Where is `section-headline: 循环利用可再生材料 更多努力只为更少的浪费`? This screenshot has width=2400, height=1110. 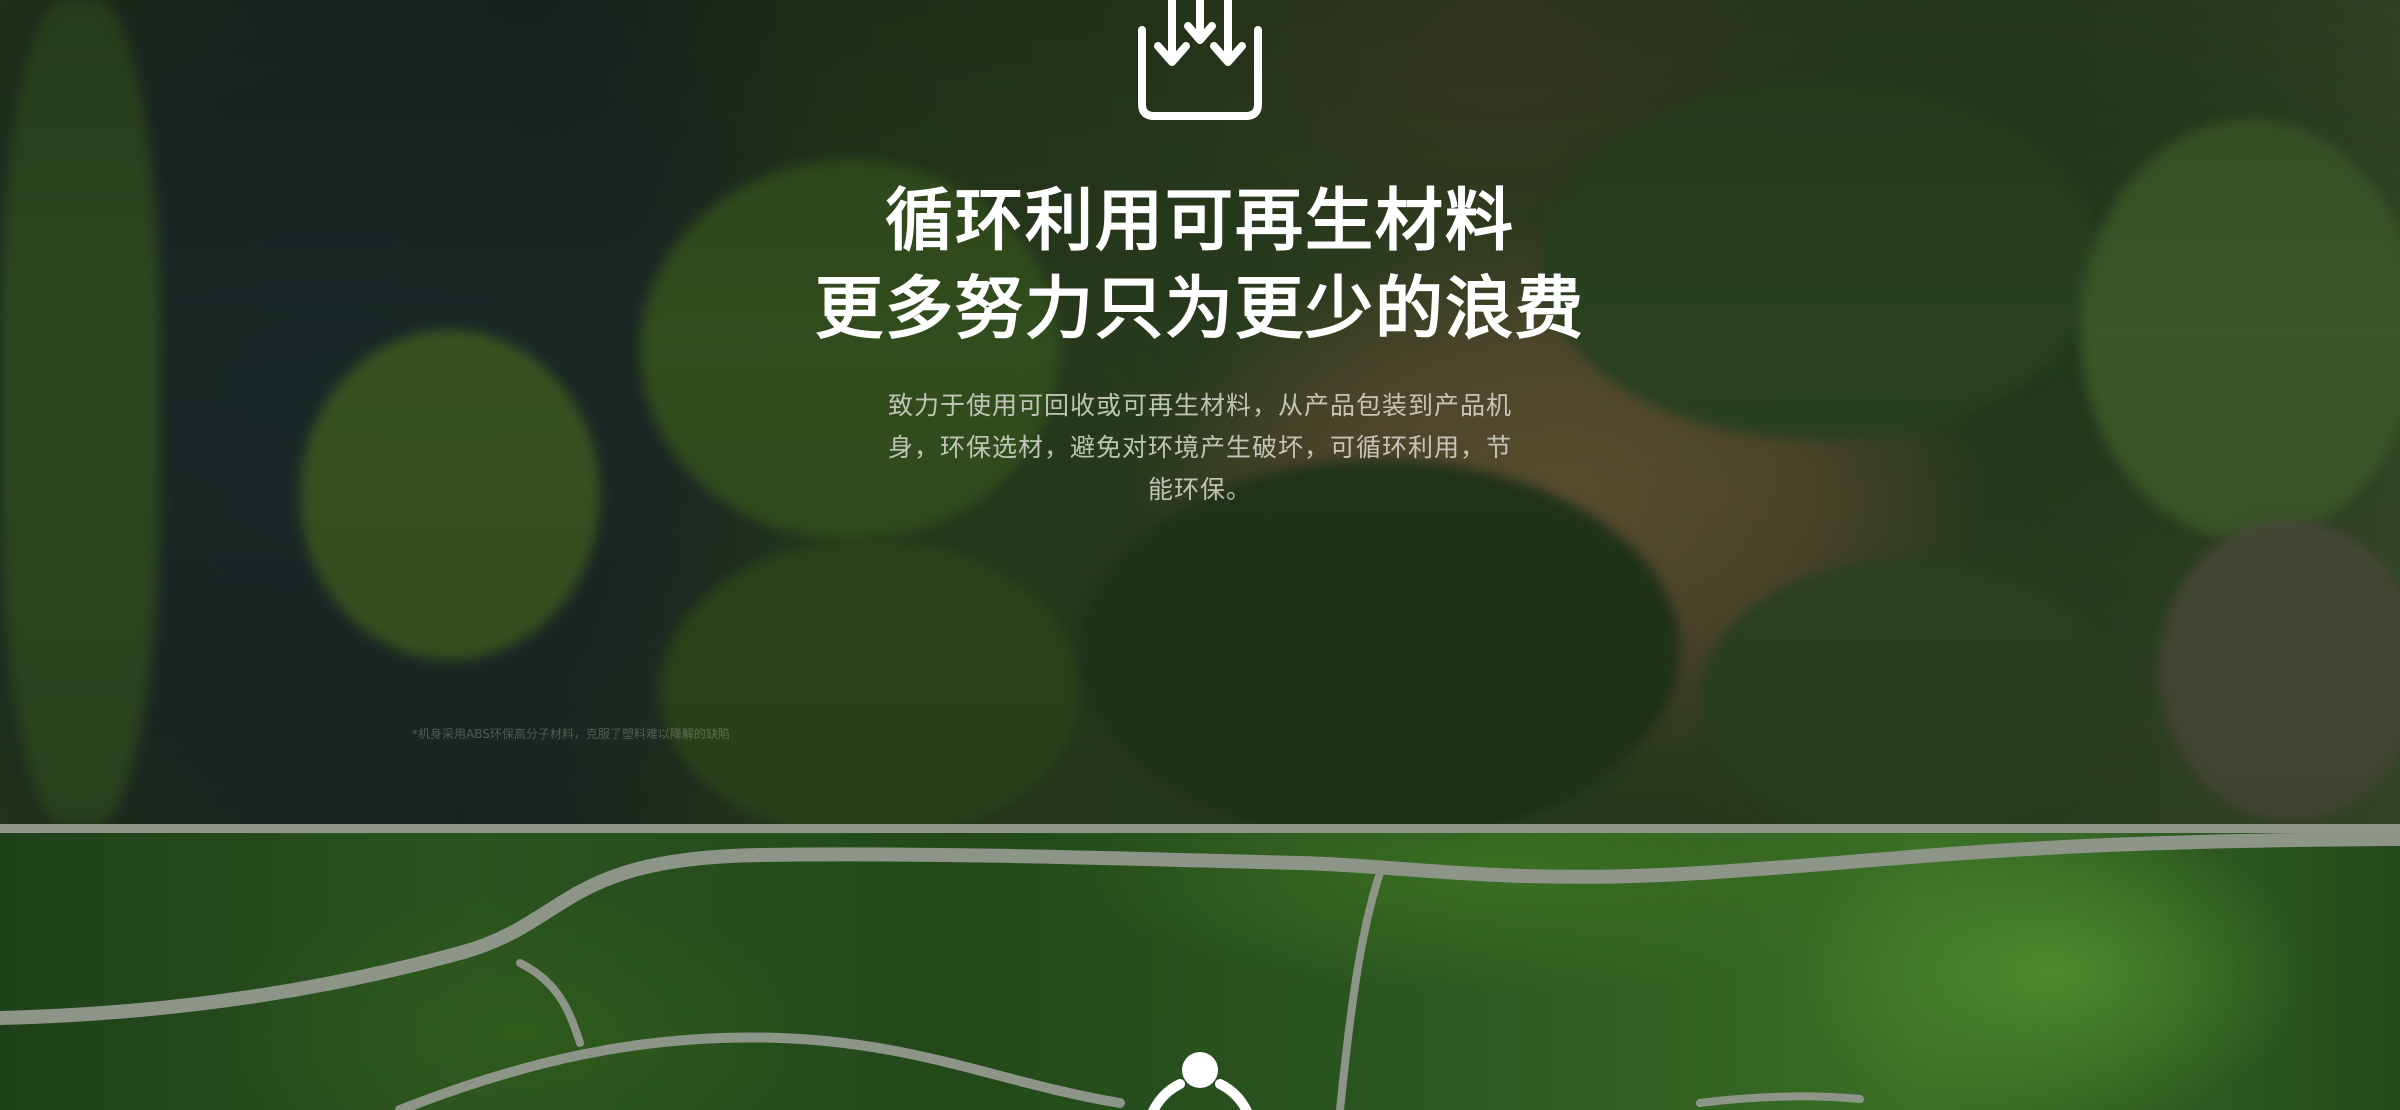 section-headline: 循环利用可再生材料 更多努力只为更少的浪费 is located at coordinates (1200, 266).